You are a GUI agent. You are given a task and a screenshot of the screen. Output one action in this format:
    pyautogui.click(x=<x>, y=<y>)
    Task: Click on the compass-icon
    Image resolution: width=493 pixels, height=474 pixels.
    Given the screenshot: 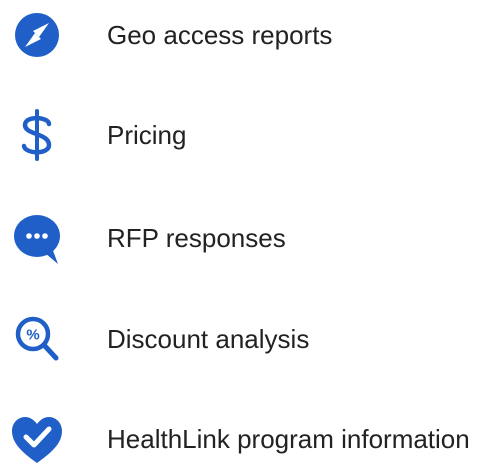 What is the action you would take?
    pyautogui.click(x=37, y=35)
    